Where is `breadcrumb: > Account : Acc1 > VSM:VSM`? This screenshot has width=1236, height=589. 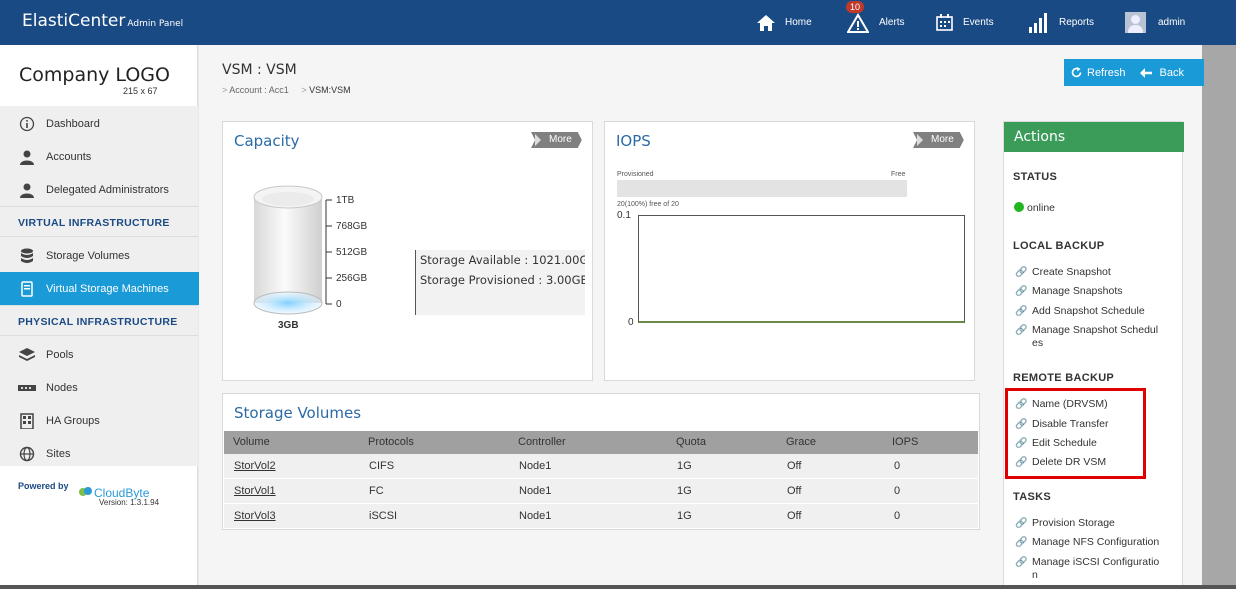
breadcrumb: > Account : Acc1 > VSM:VSM is located at coordinates (286, 90).